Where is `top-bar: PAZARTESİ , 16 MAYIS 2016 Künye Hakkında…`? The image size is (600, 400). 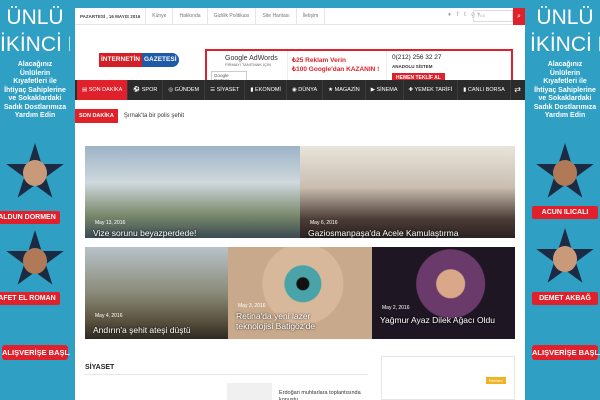 top-bar: PAZARTESİ , 16 MAYIS 2016 Künye Hakkında… is located at coordinates (300, 16).